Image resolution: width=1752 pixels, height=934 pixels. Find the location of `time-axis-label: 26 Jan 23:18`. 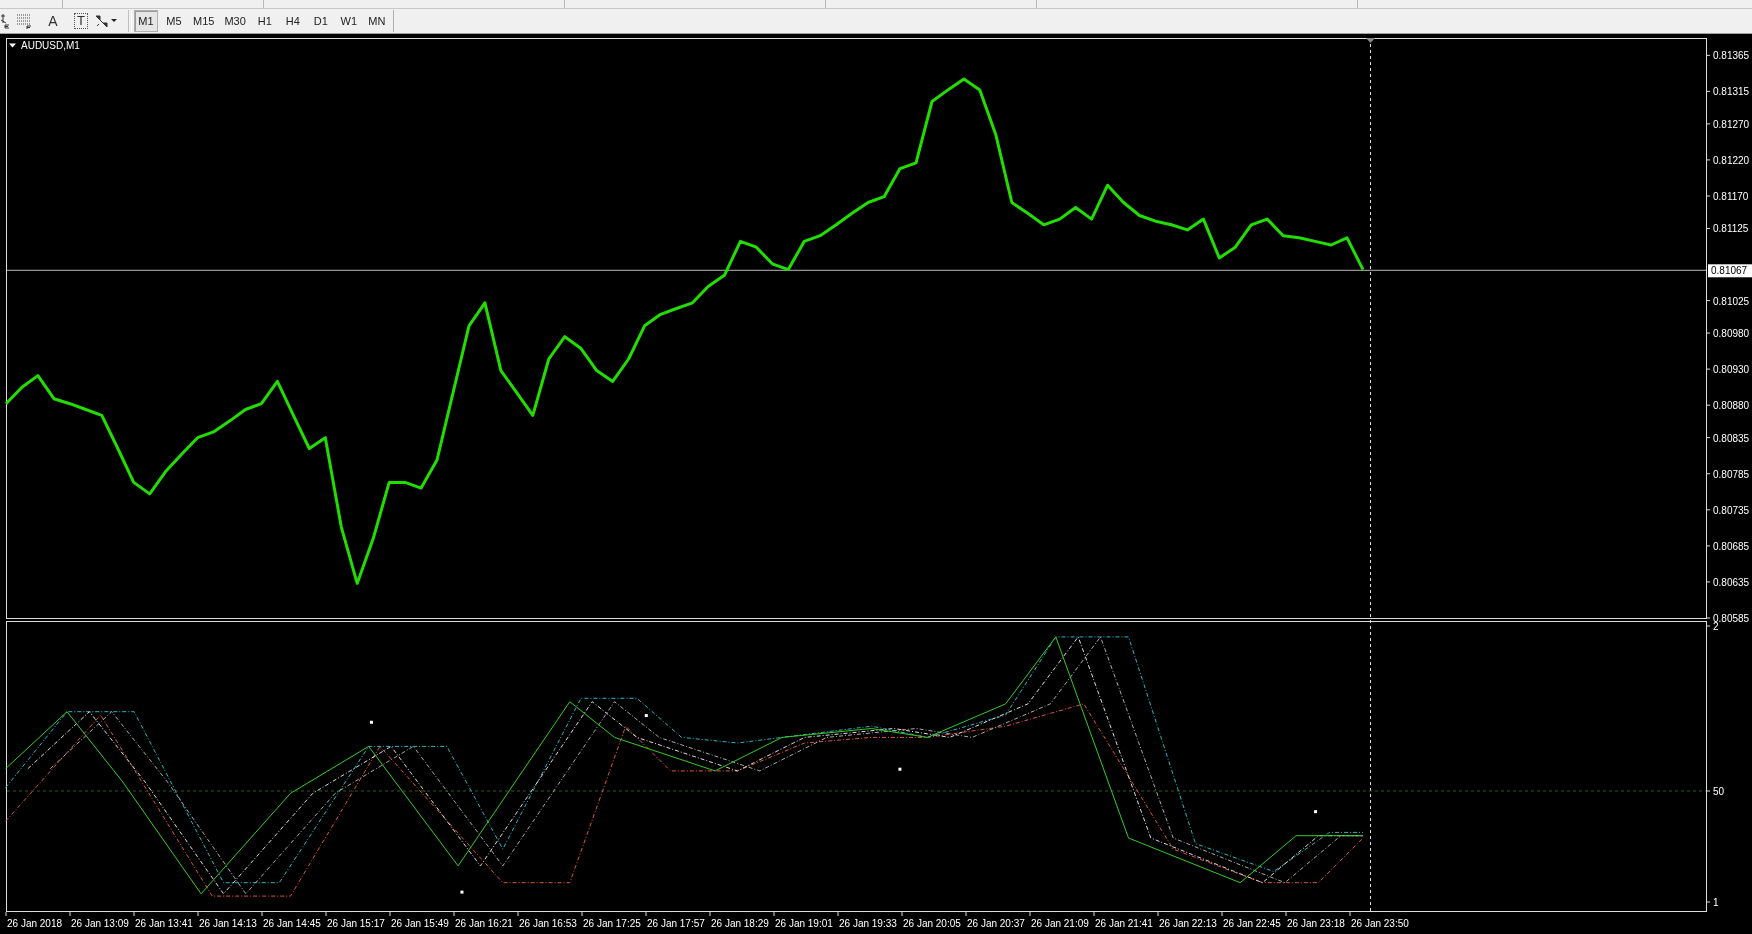

time-axis-label: 26 Jan 23:18 is located at coordinates (1316, 923).